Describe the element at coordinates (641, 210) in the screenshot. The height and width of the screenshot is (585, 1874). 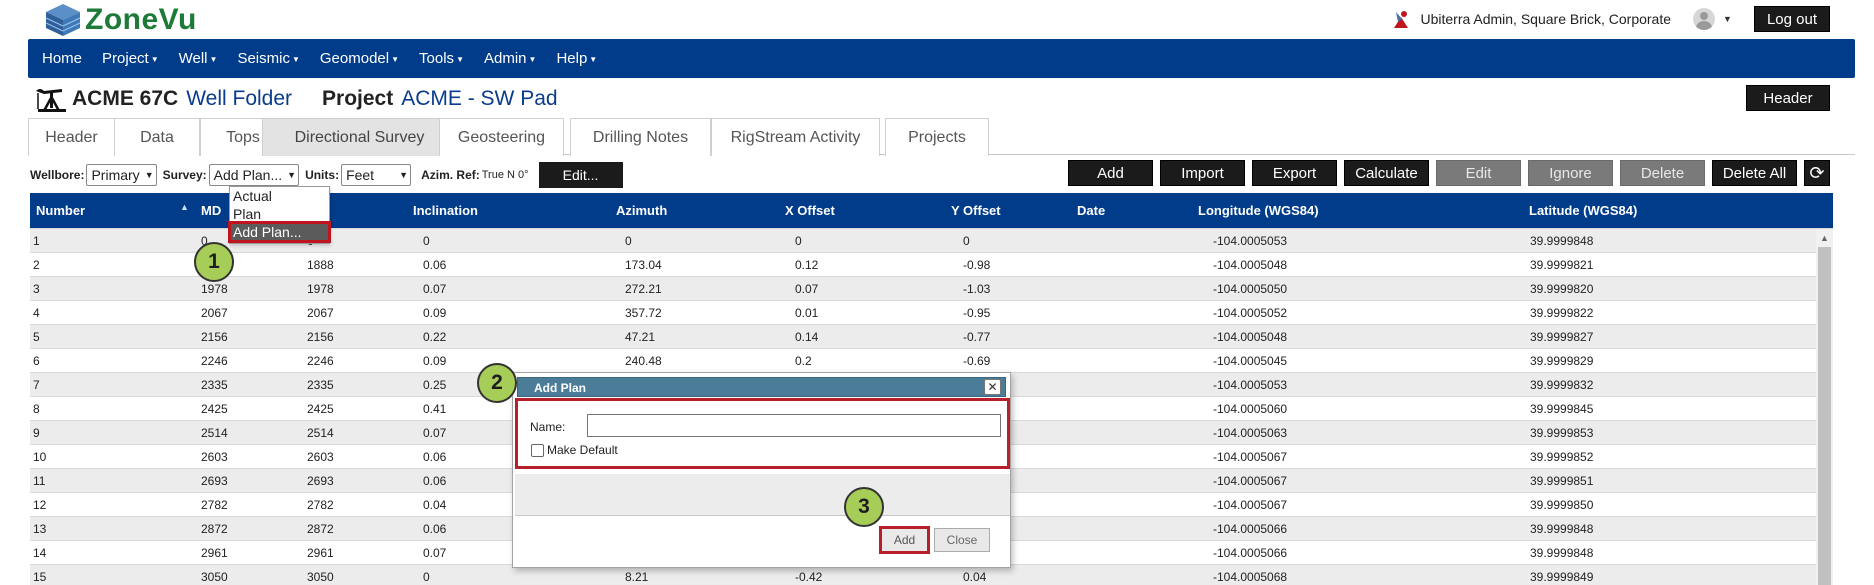
I see `column-header-azimuth: Azimuth` at that location.